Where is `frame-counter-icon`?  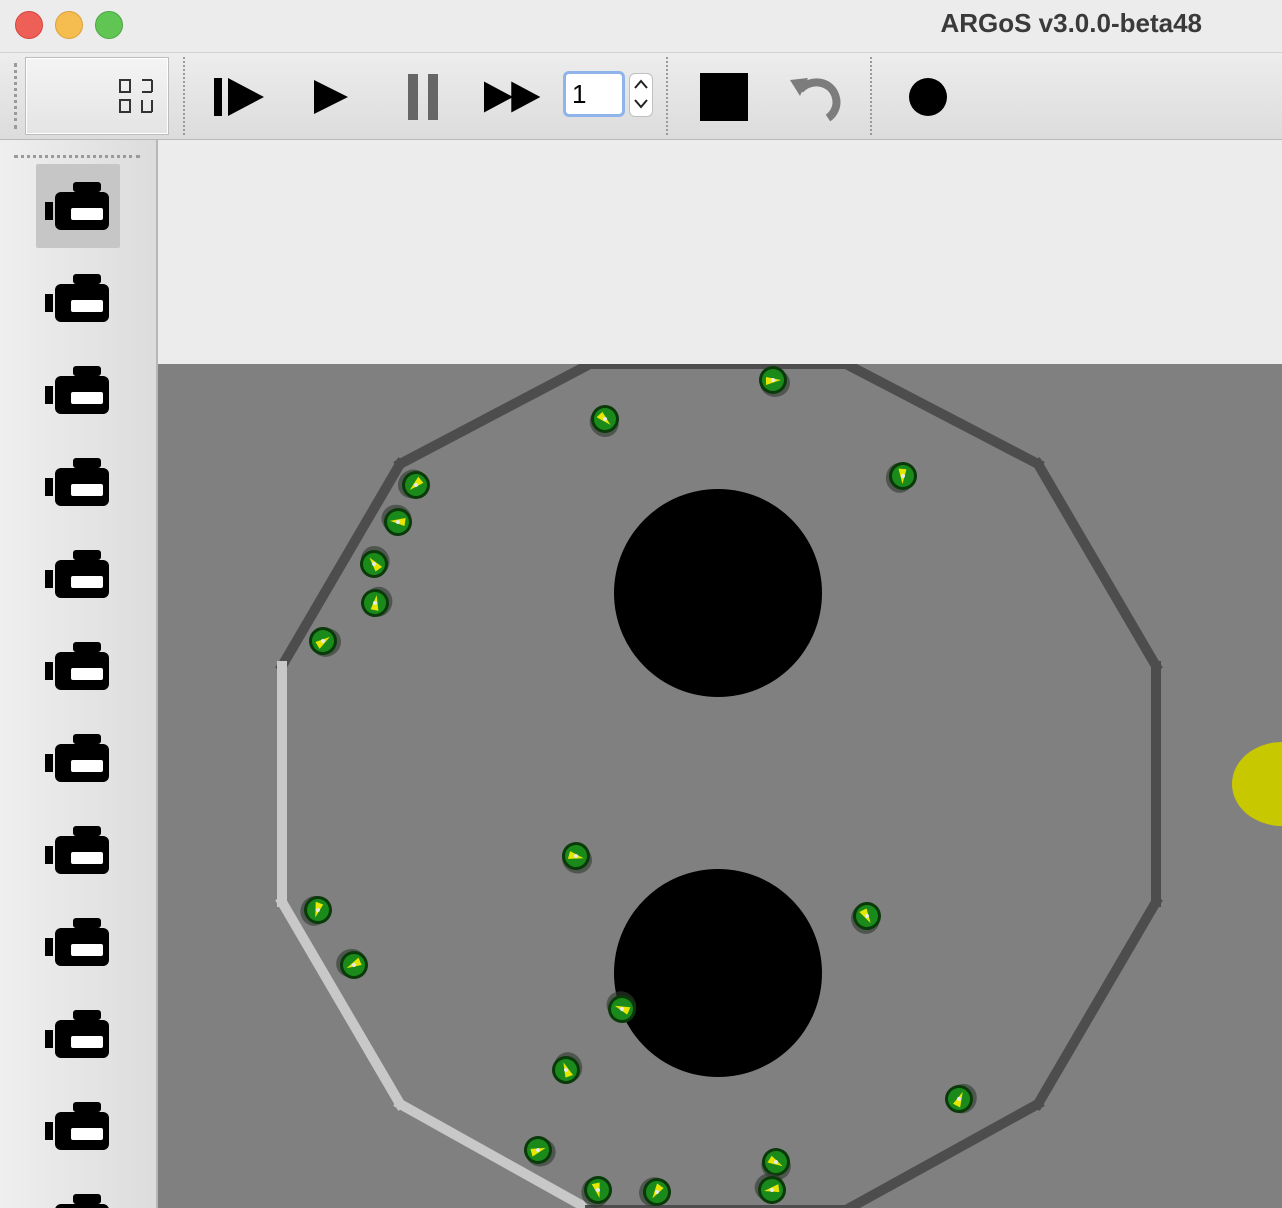
frame-counter-icon is located at coordinates (136, 96).